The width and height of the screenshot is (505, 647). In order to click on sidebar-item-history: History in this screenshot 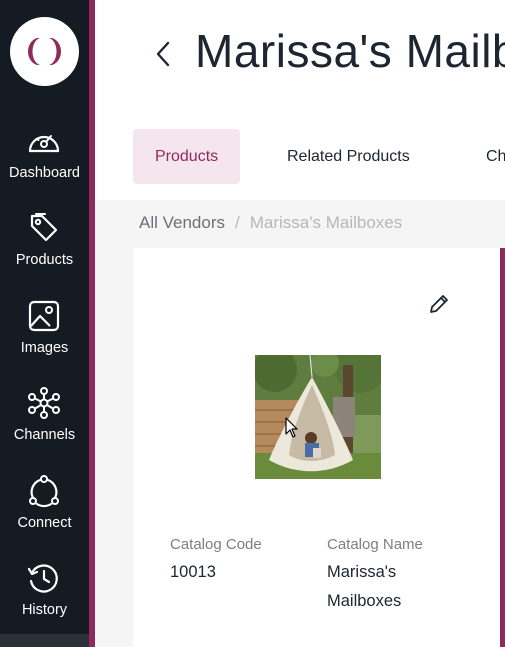, I will do `click(44, 599)`.